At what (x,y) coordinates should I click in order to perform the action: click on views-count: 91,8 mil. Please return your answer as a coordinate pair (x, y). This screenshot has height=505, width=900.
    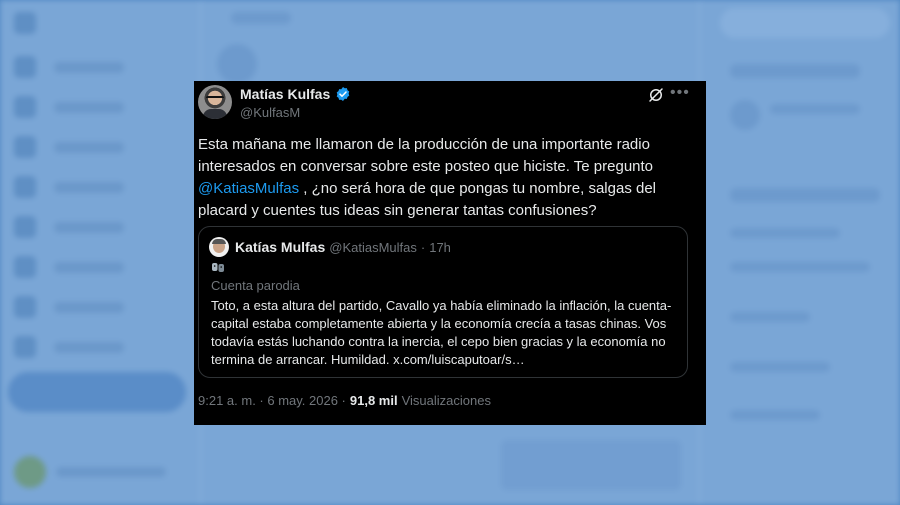
    Looking at the image, I should click on (373, 400).